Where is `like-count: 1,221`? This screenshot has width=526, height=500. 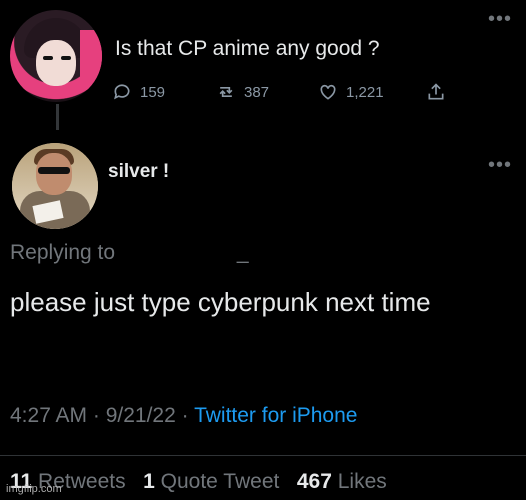
like-count: 1,221 is located at coordinates (365, 92).